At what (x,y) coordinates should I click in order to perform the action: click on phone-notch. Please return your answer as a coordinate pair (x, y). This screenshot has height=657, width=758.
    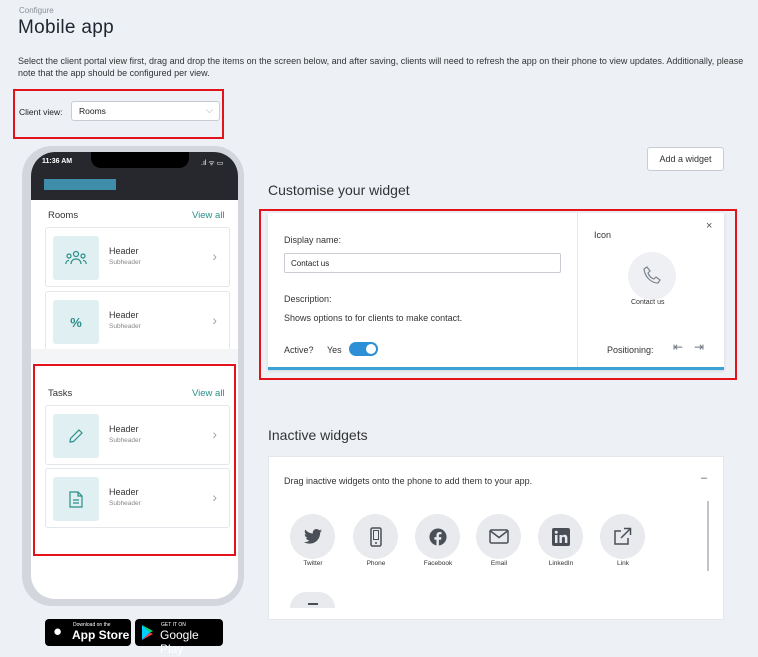
    Looking at the image, I should click on (140, 160).